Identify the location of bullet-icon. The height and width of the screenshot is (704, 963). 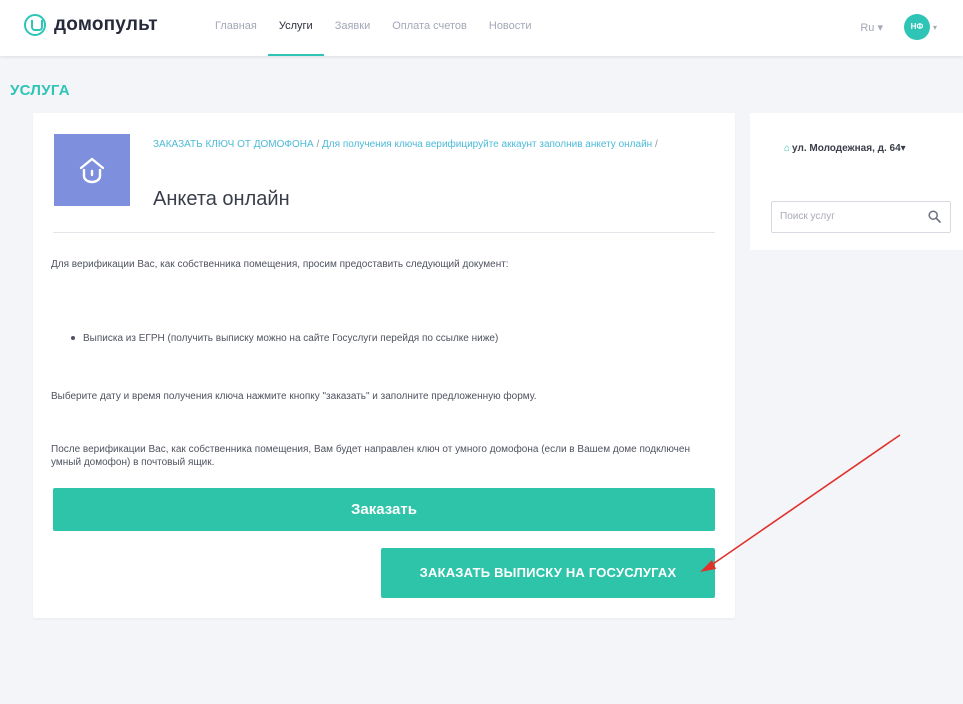
(73, 338).